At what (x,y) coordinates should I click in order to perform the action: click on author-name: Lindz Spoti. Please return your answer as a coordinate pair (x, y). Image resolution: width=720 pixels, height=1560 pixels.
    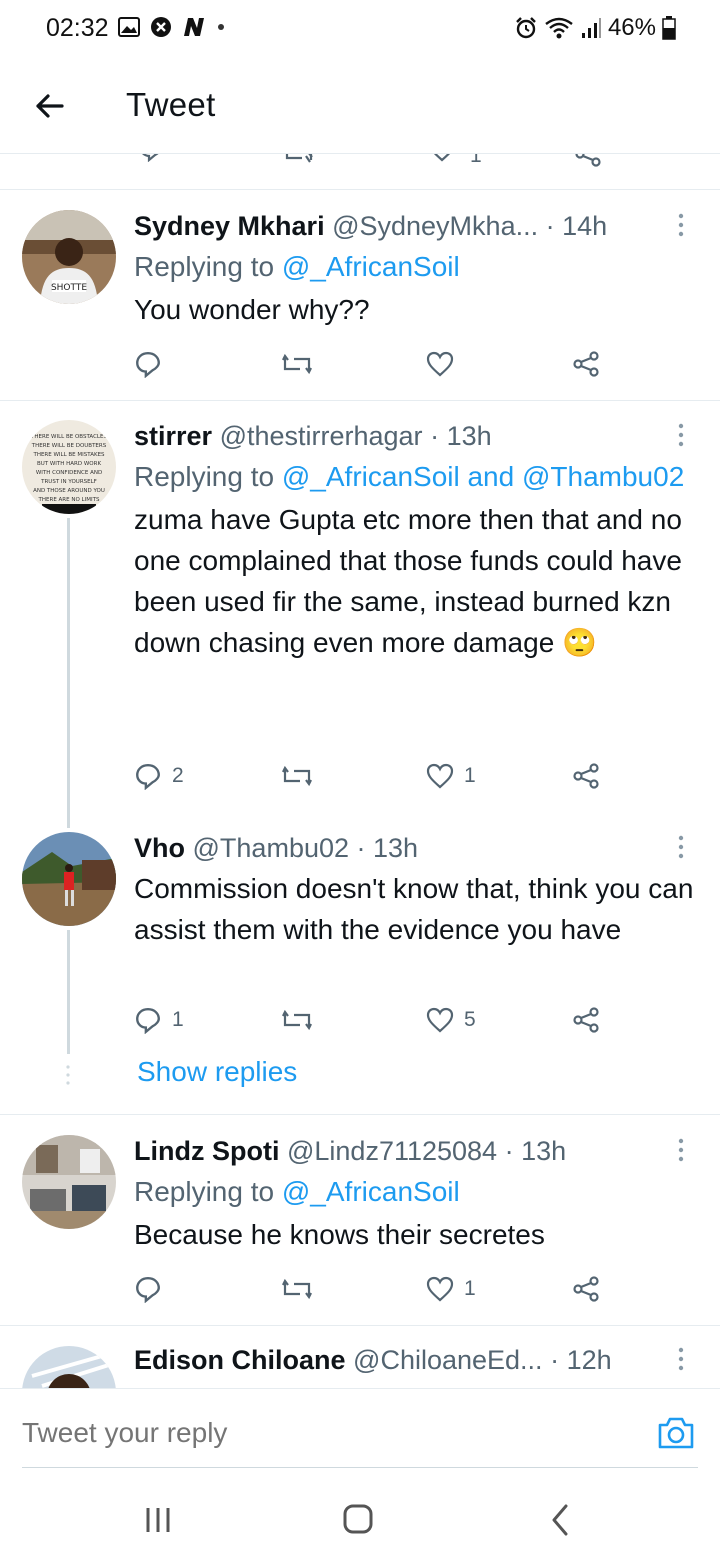
    Looking at the image, I should click on (206, 1151).